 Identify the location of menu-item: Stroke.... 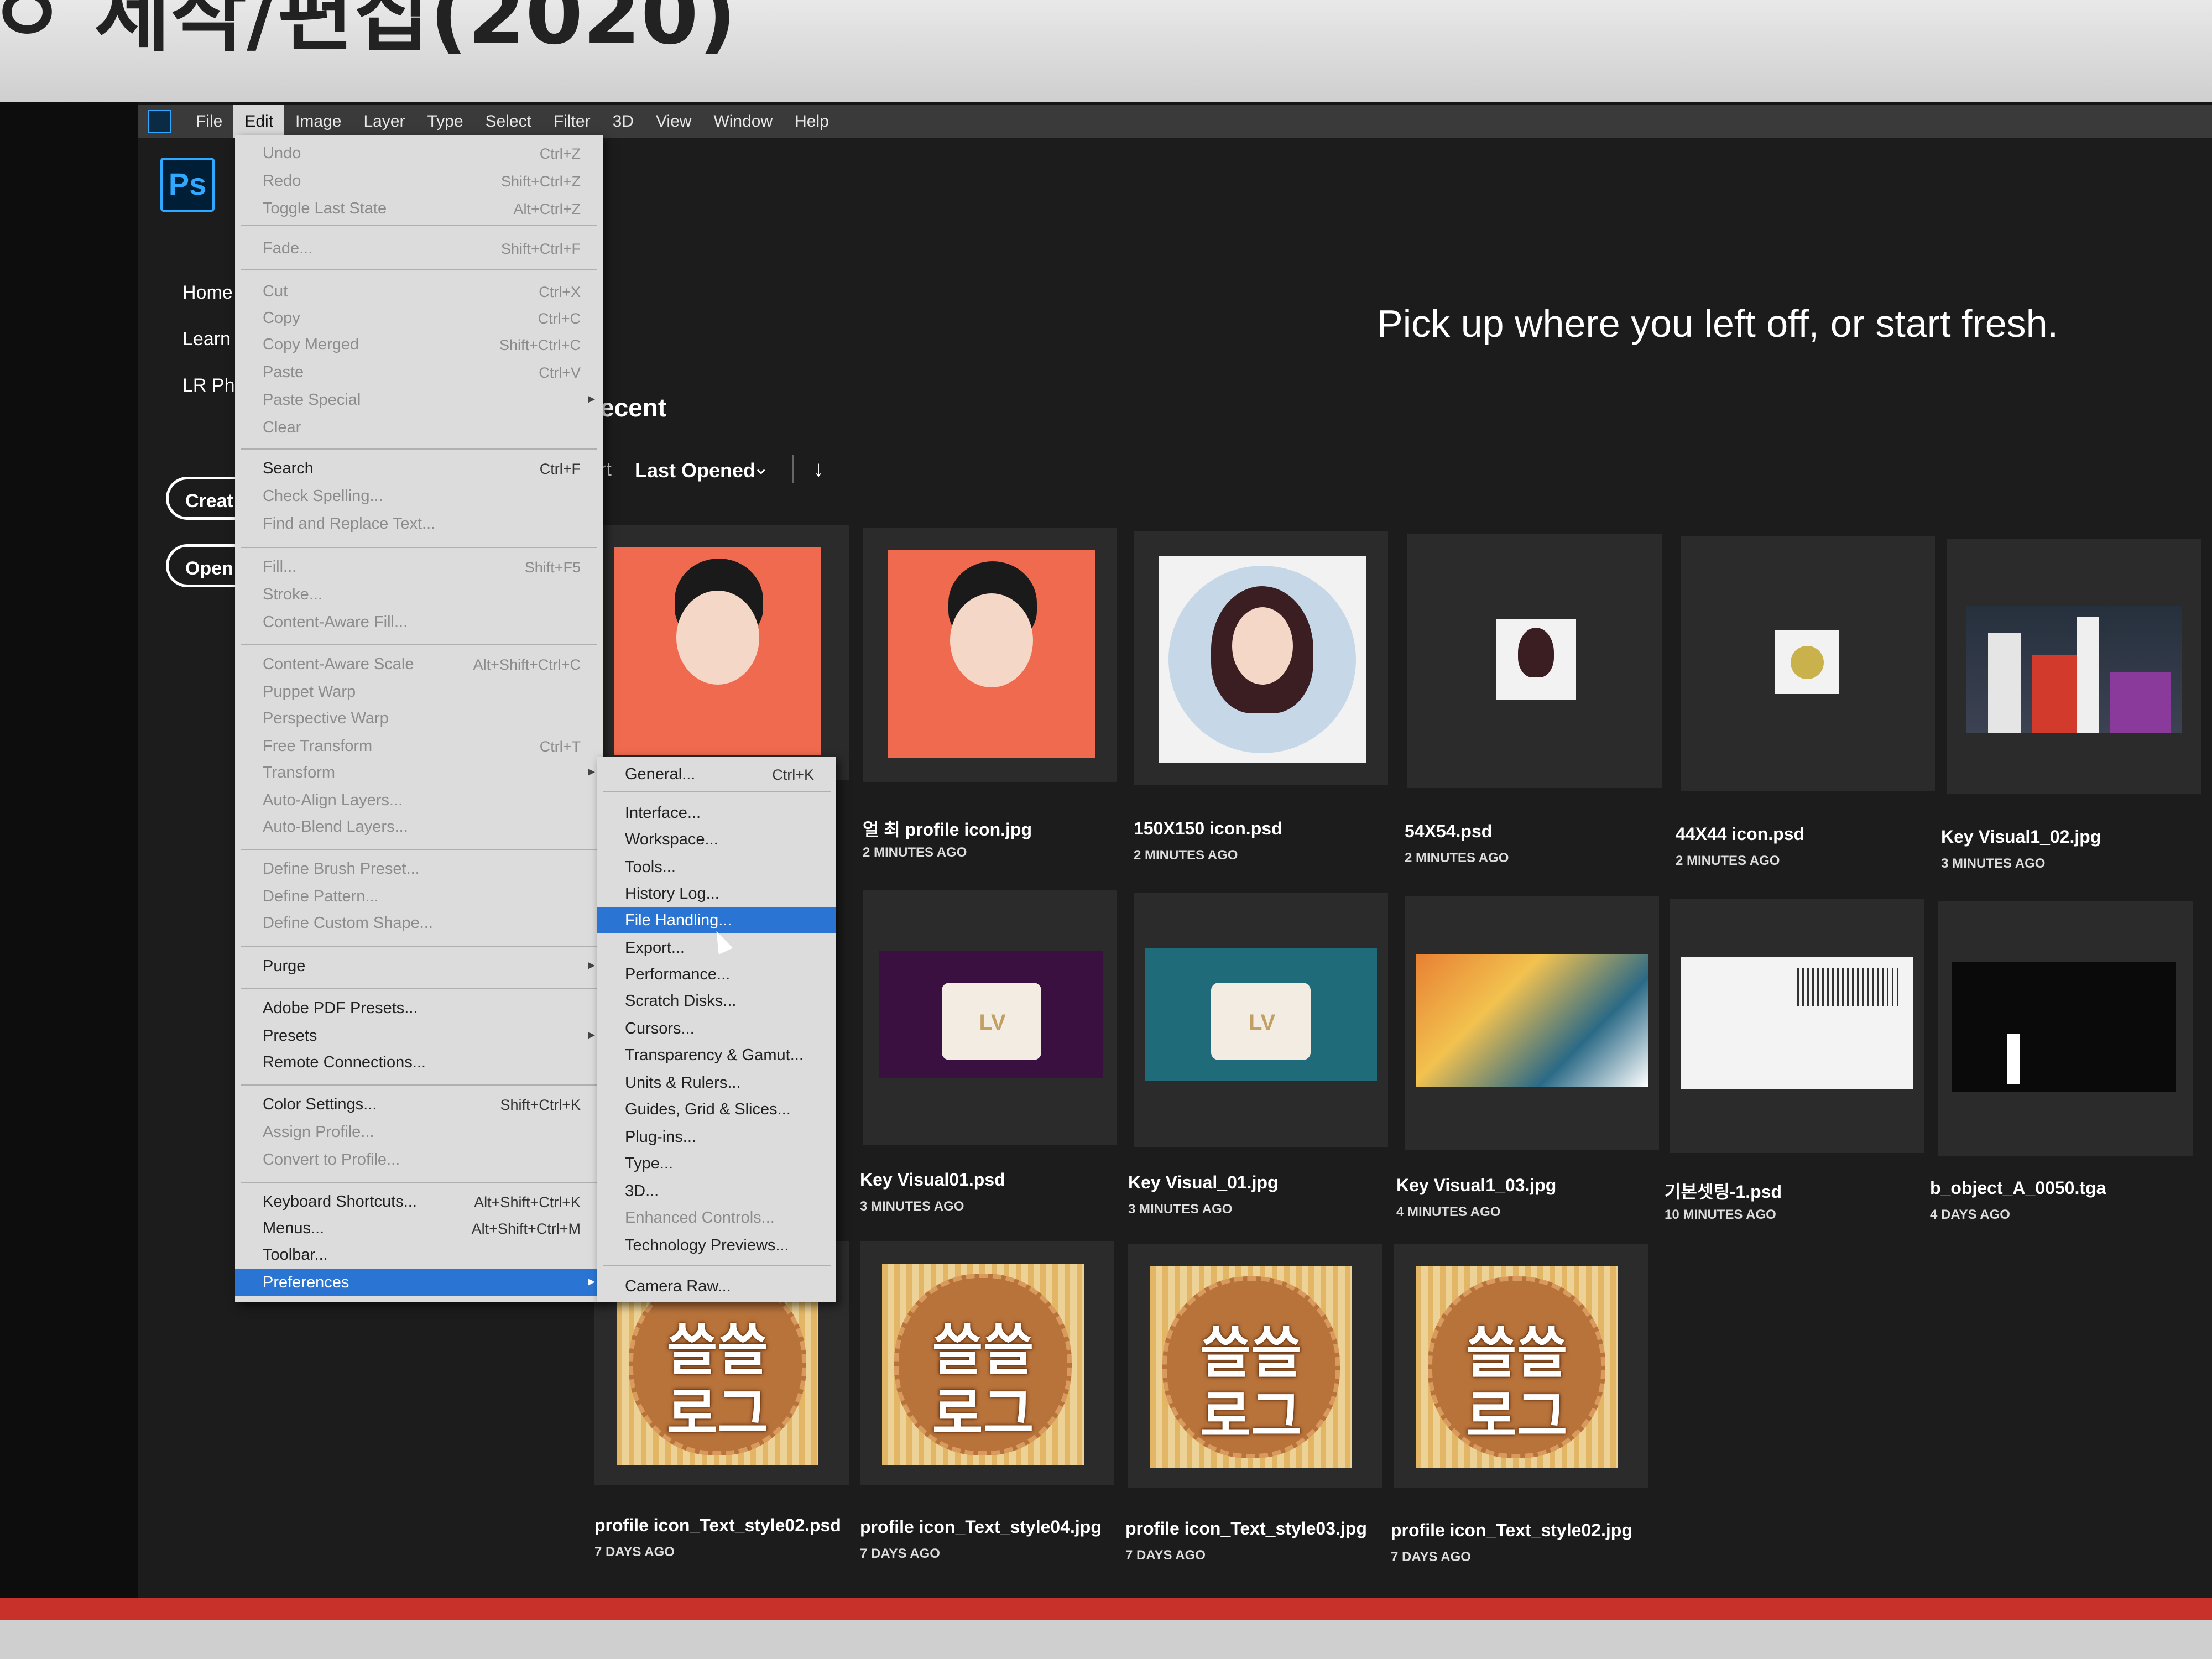
(419, 595).